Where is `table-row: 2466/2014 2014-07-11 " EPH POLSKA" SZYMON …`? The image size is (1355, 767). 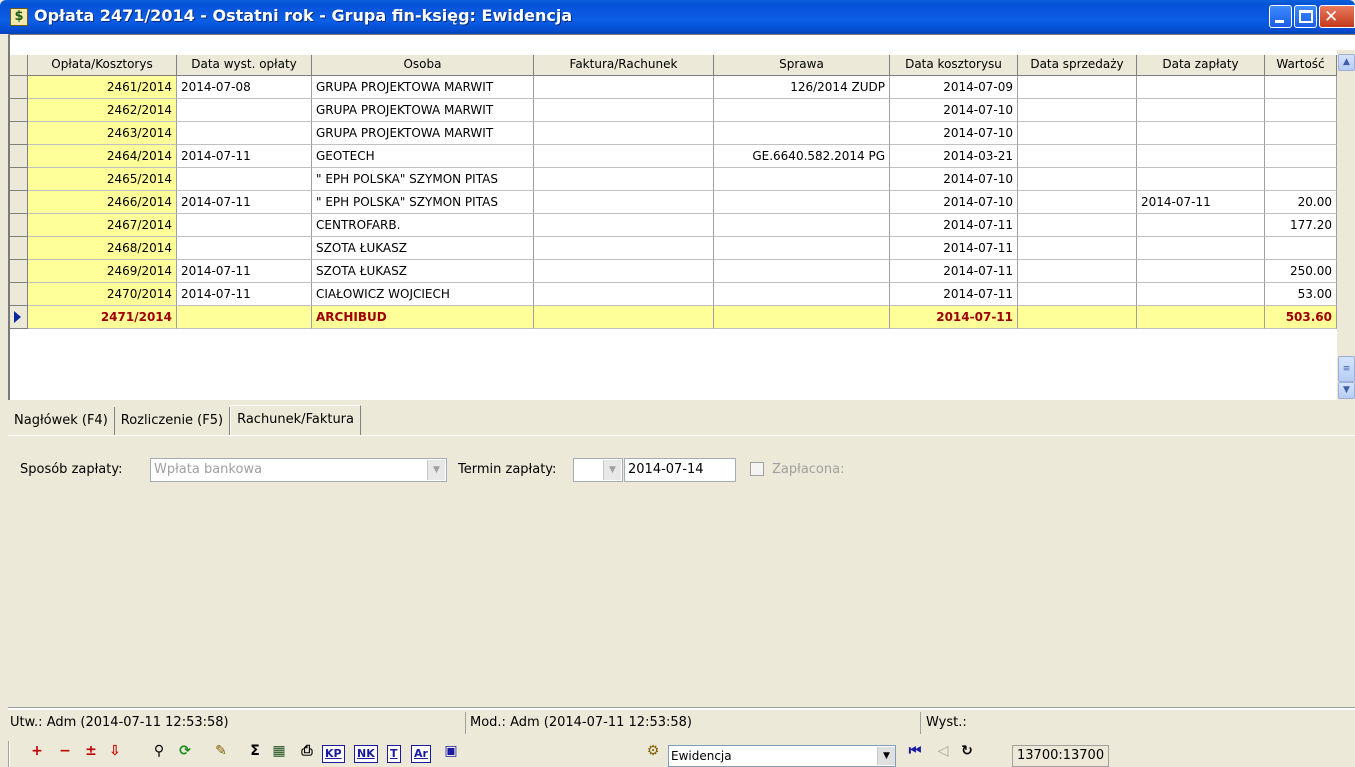
table-row: 2466/2014 2014-07-11 " EPH POLSKA" SZYMON … is located at coordinates (673, 202).